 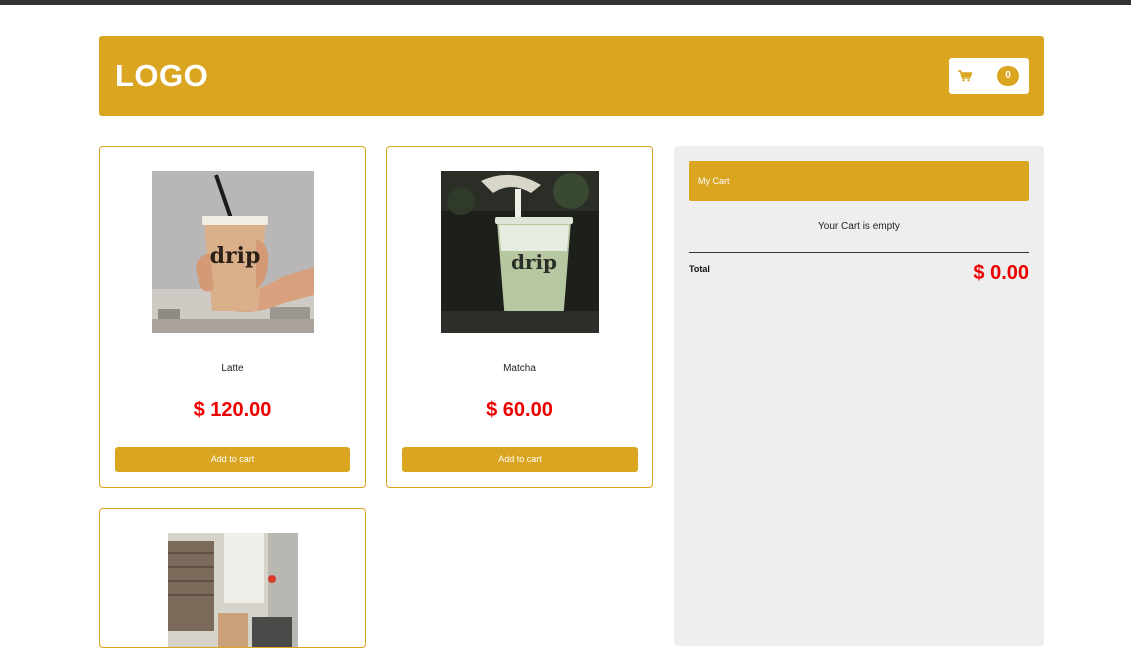 What do you see at coordinates (571, 76) in the screenshot?
I see `site-header: LOGO 0` at bounding box center [571, 76].